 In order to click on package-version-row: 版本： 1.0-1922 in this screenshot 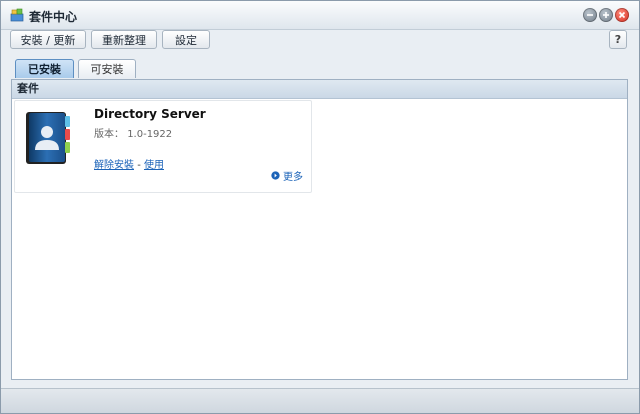, I will do `click(133, 132)`.